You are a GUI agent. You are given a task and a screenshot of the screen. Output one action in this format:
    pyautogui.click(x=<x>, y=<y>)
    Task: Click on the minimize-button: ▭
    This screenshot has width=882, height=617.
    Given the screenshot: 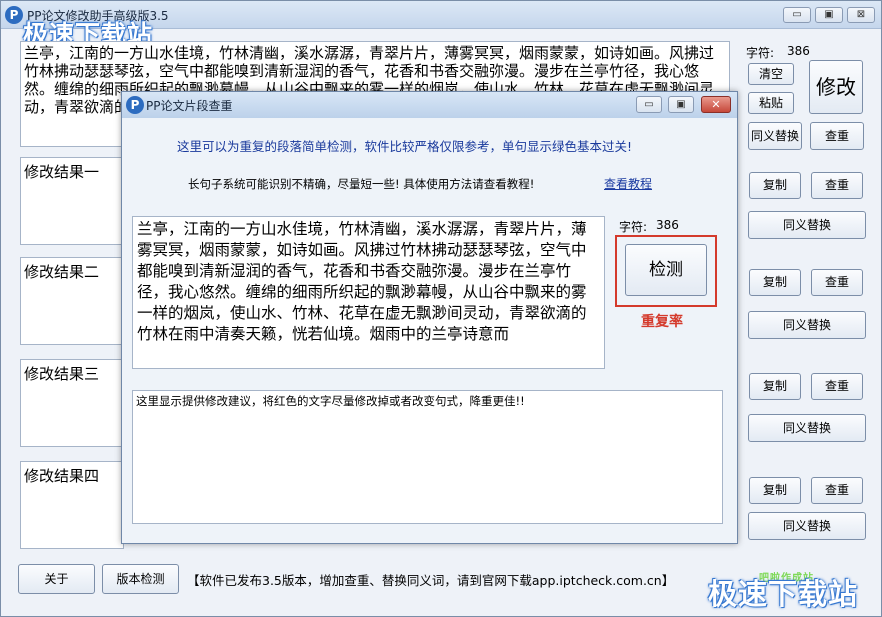 What is the action you would take?
    pyautogui.click(x=797, y=15)
    